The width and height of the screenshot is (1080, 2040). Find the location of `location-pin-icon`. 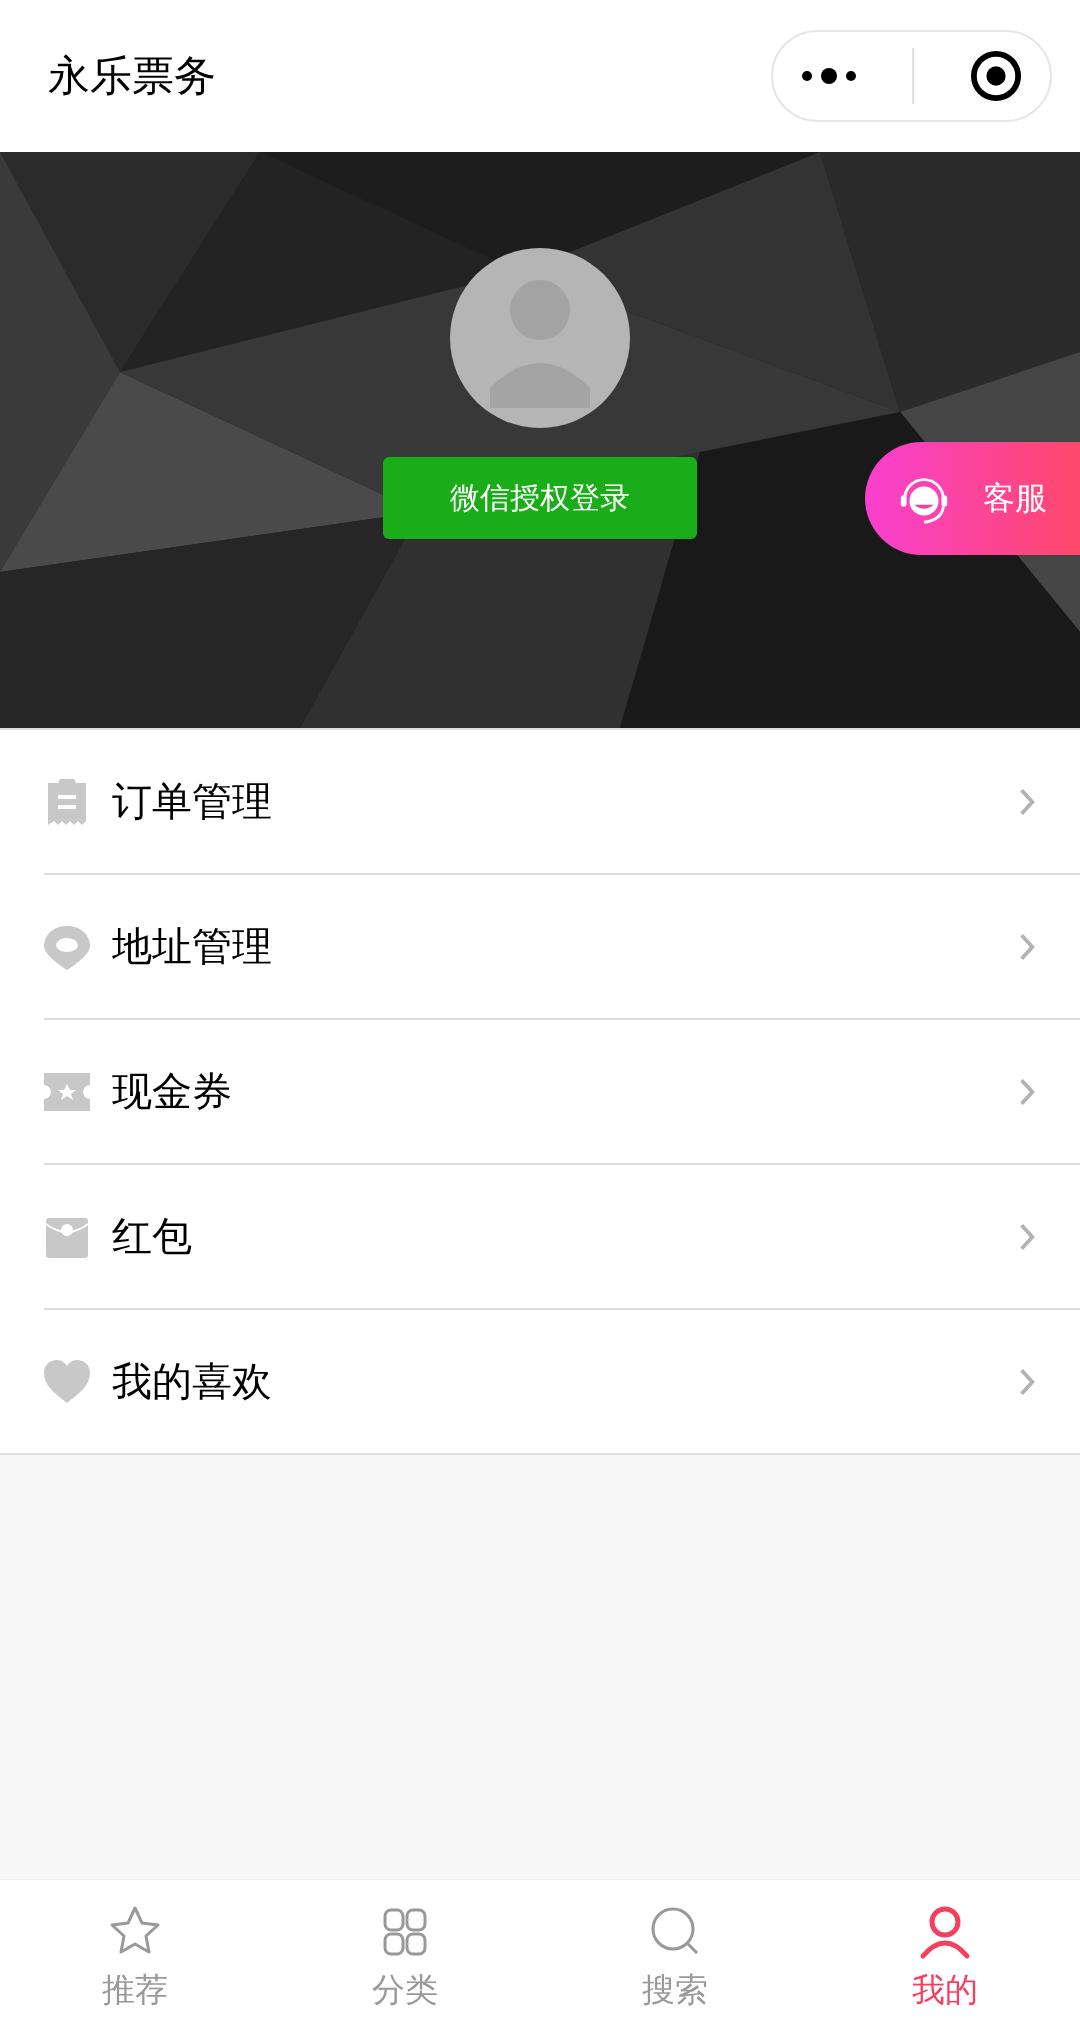

location-pin-icon is located at coordinates (67, 946).